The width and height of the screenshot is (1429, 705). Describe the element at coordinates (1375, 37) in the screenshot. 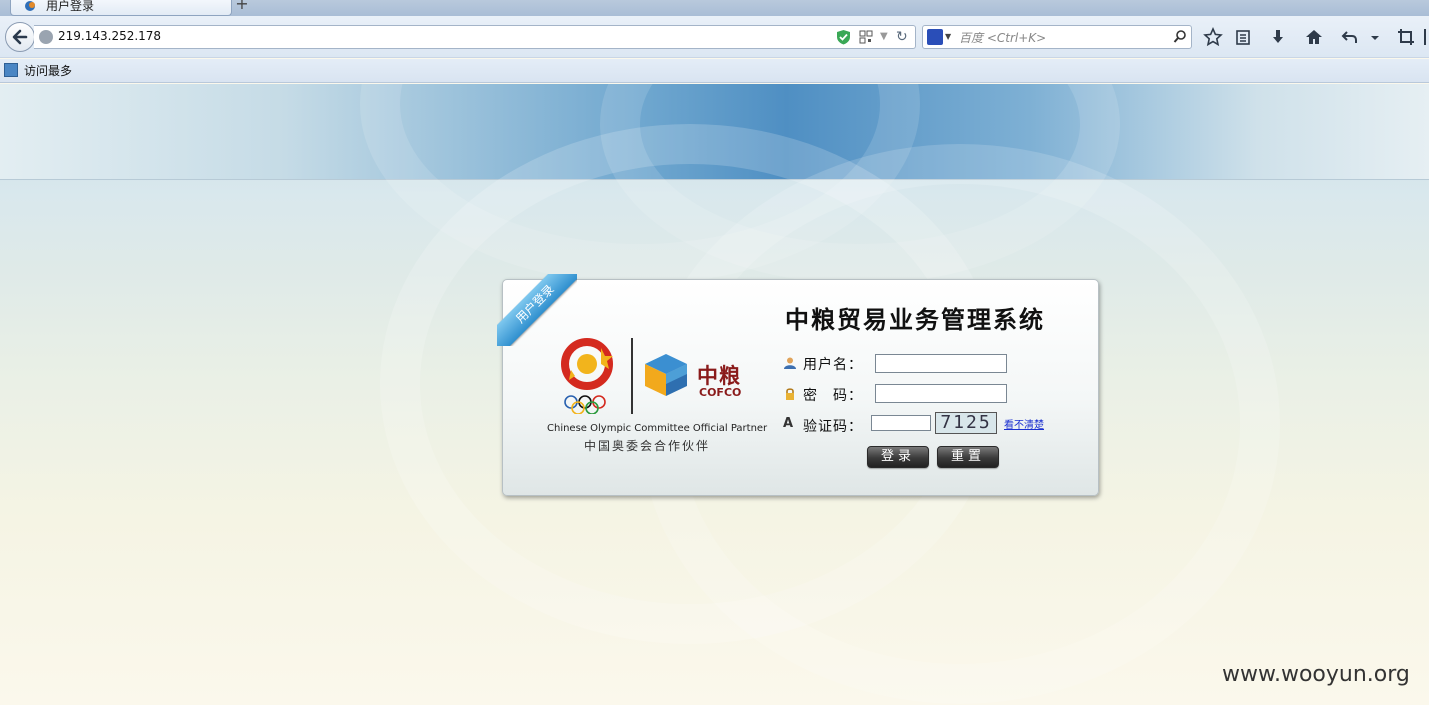

I see `dropdown-arrow-icon` at that location.